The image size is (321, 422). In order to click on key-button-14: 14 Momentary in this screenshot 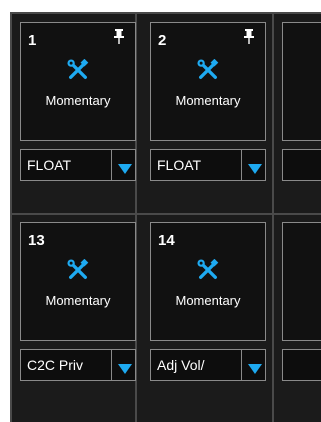, I will do `click(208, 281)`.